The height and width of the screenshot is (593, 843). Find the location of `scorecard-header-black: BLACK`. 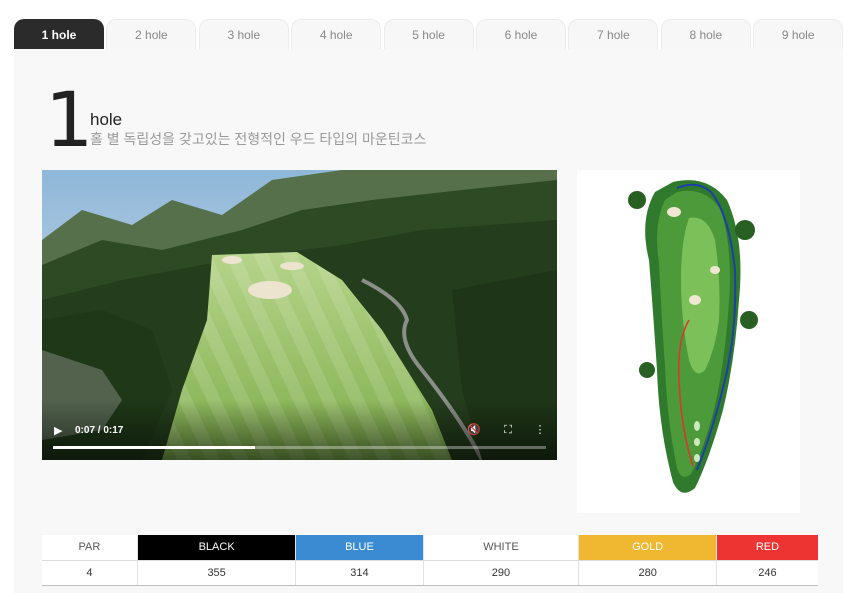

scorecard-header-black: BLACK is located at coordinates (217, 548).